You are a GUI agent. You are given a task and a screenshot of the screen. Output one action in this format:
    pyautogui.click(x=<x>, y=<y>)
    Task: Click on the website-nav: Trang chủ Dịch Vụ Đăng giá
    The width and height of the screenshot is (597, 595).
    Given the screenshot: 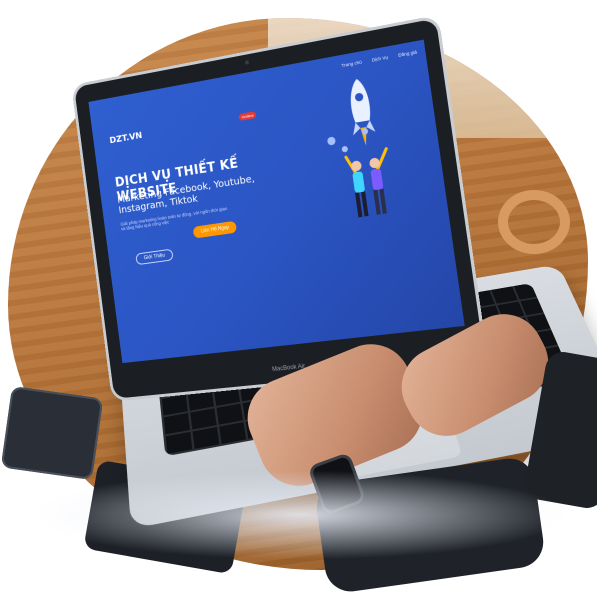 What is the action you would take?
    pyautogui.click(x=379, y=58)
    